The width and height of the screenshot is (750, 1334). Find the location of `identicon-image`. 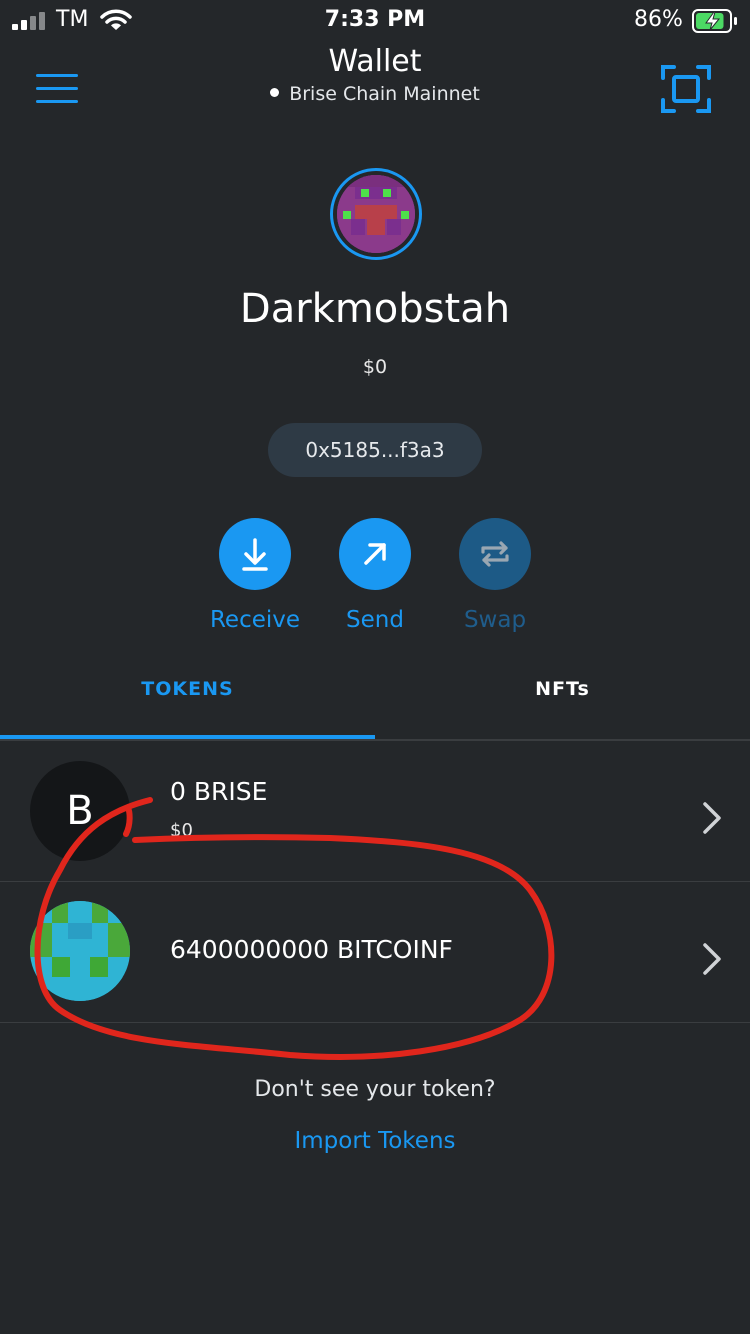

identicon-image is located at coordinates (376, 214).